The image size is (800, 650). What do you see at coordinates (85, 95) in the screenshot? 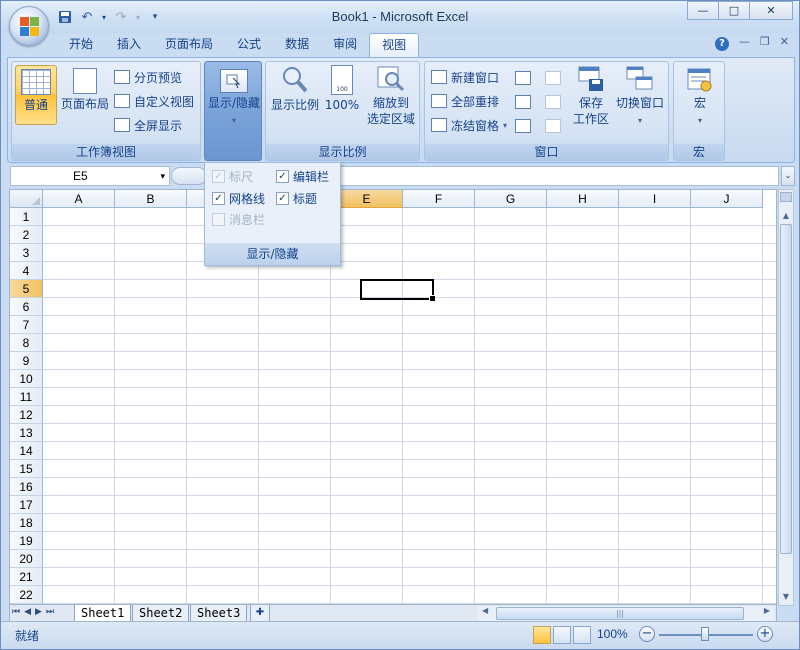
I see `page-layout-view-button: 页面布局` at bounding box center [85, 95].